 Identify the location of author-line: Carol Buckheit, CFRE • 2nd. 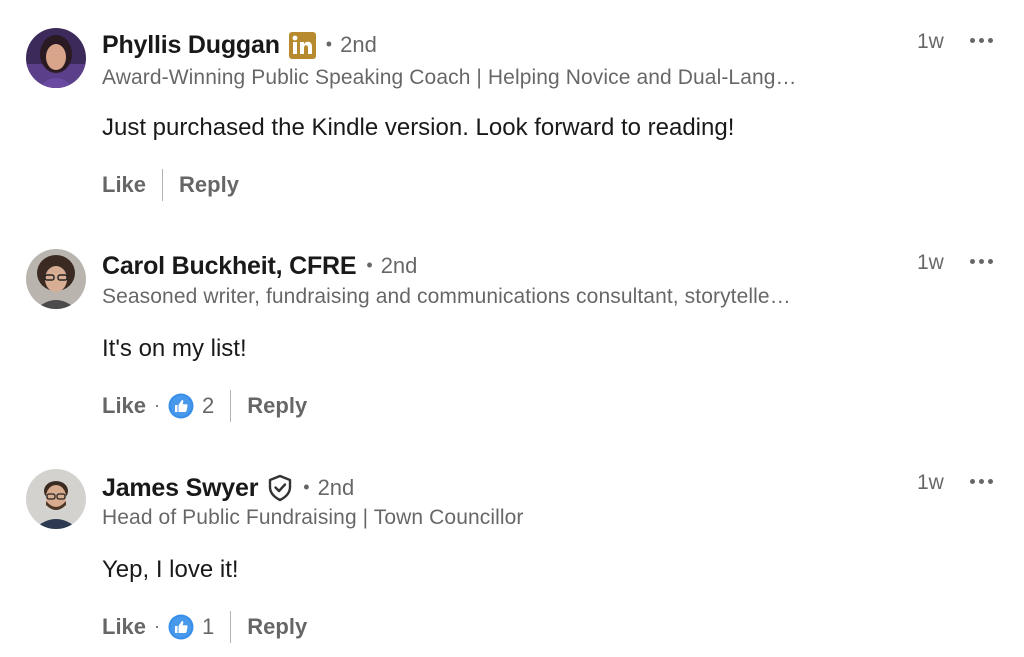
(259, 266).